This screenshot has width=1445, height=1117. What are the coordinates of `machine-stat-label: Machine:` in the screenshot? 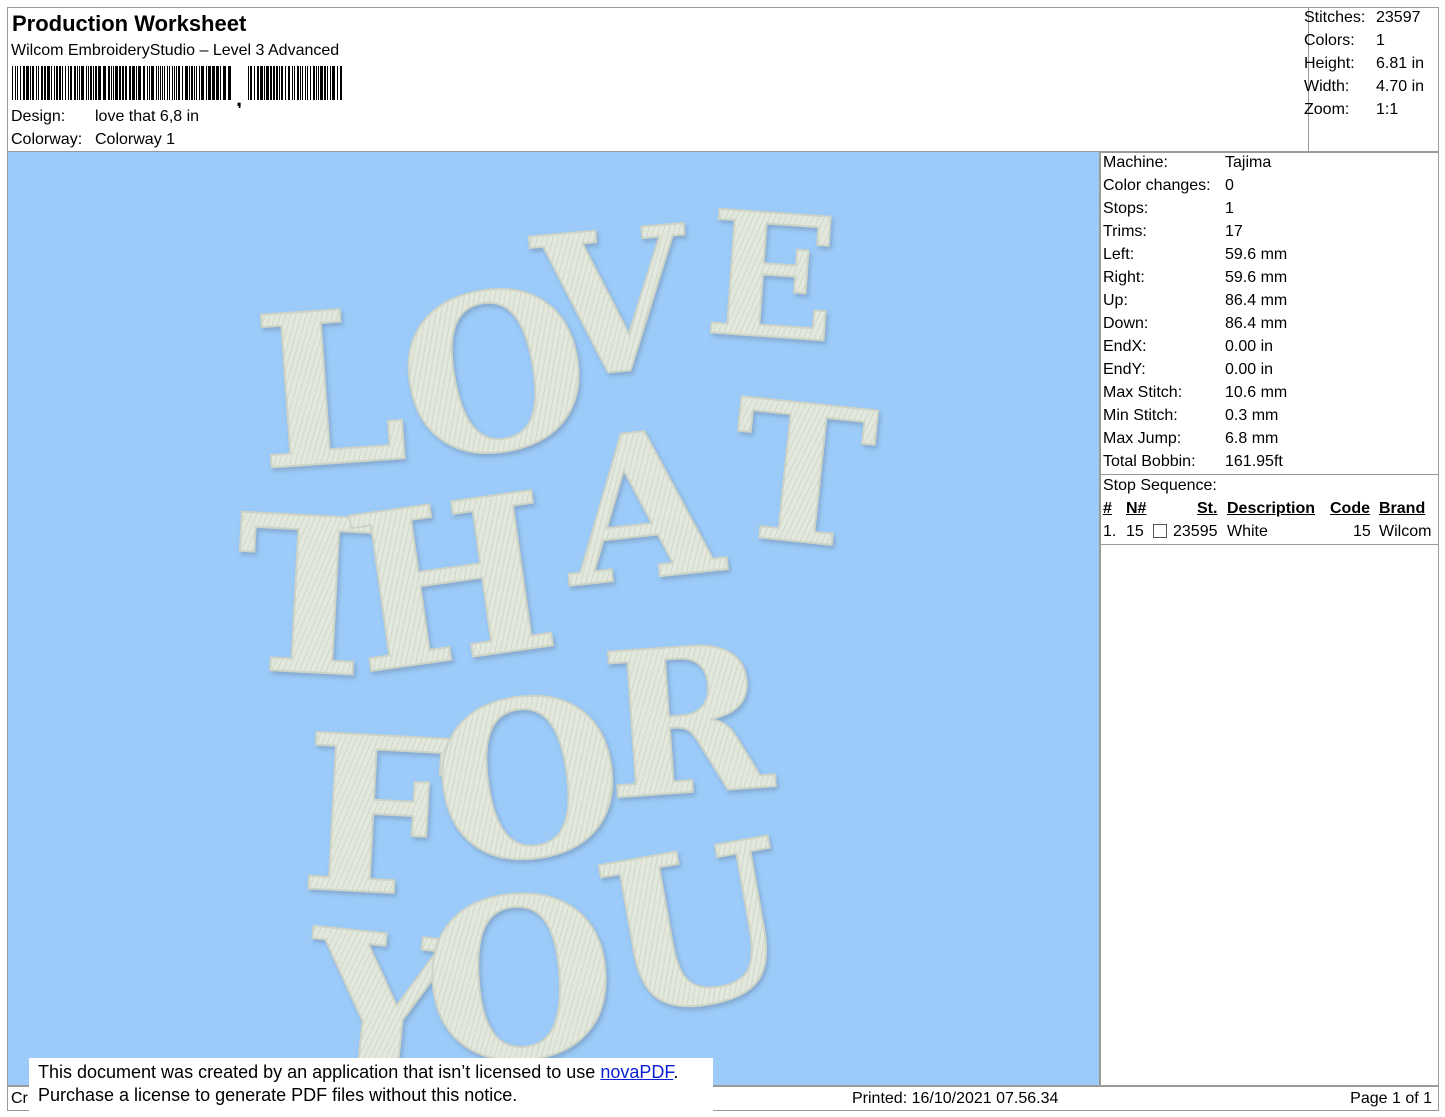 It's located at (1135, 162).